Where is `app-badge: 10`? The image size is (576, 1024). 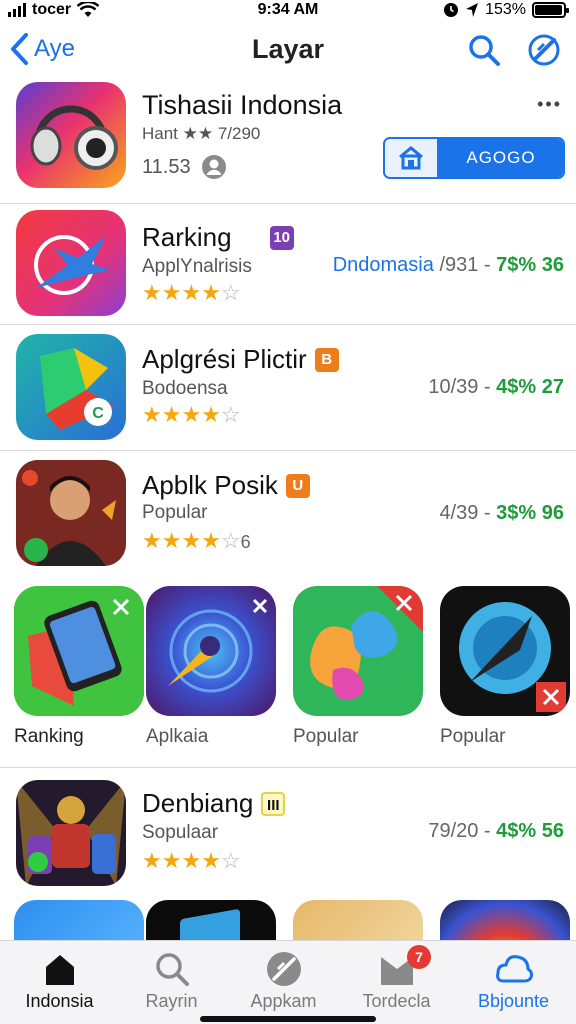 app-badge: 10 is located at coordinates (281, 237).